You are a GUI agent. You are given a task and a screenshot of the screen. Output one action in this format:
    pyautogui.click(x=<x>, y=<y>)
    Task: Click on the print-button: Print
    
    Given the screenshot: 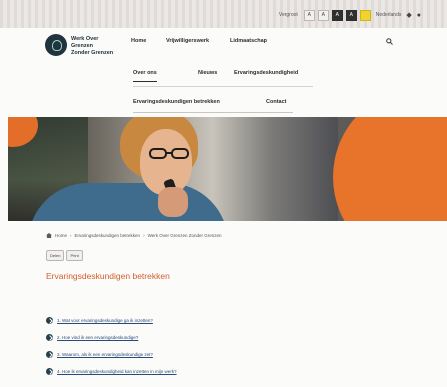 What is the action you would take?
    pyautogui.click(x=74, y=255)
    